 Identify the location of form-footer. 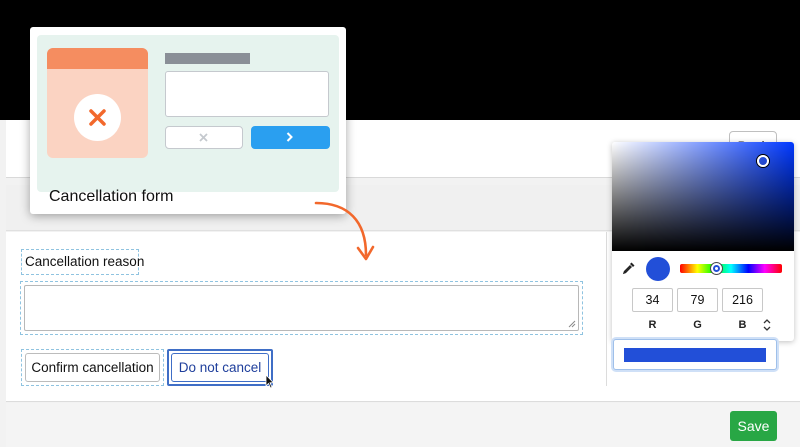
(403, 425).